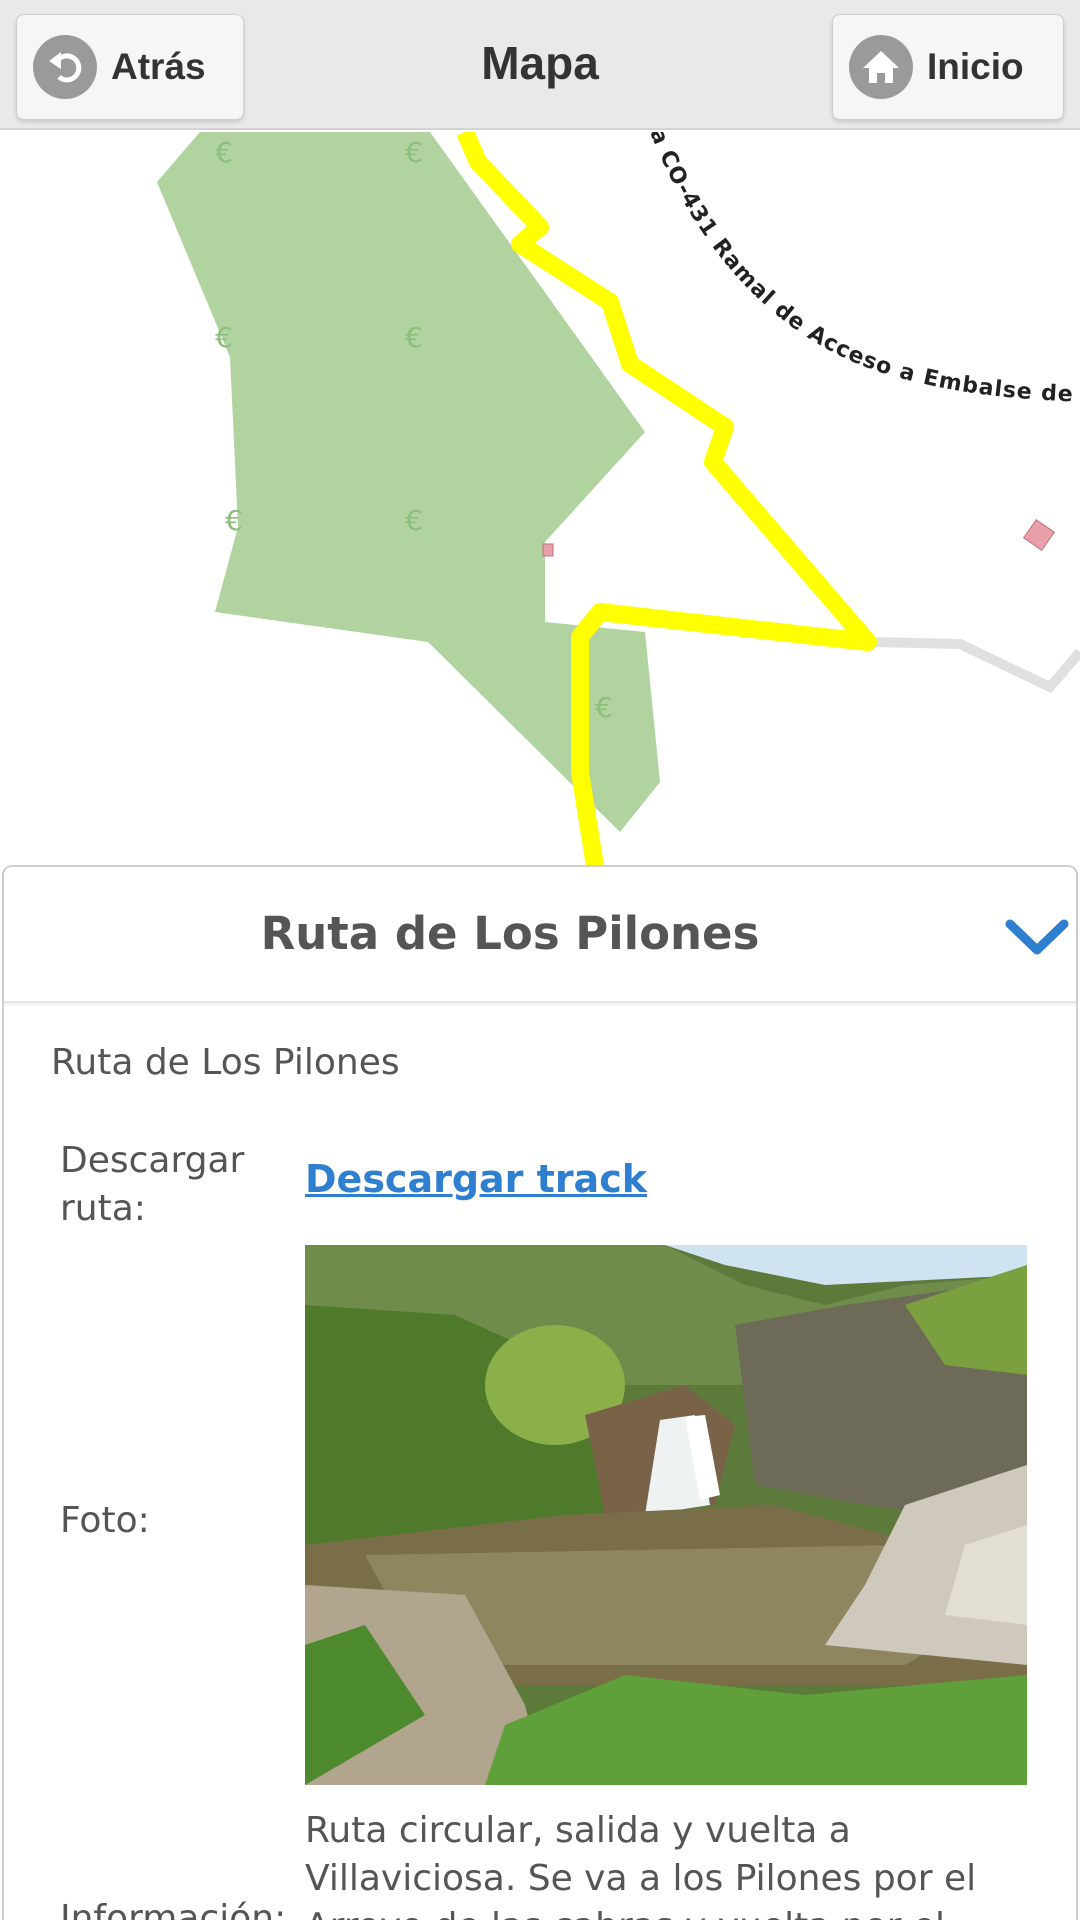 The height and width of the screenshot is (1920, 1080). Describe the element at coordinates (152, 1160) in the screenshot. I see `download-label-line1: Descargar` at that location.